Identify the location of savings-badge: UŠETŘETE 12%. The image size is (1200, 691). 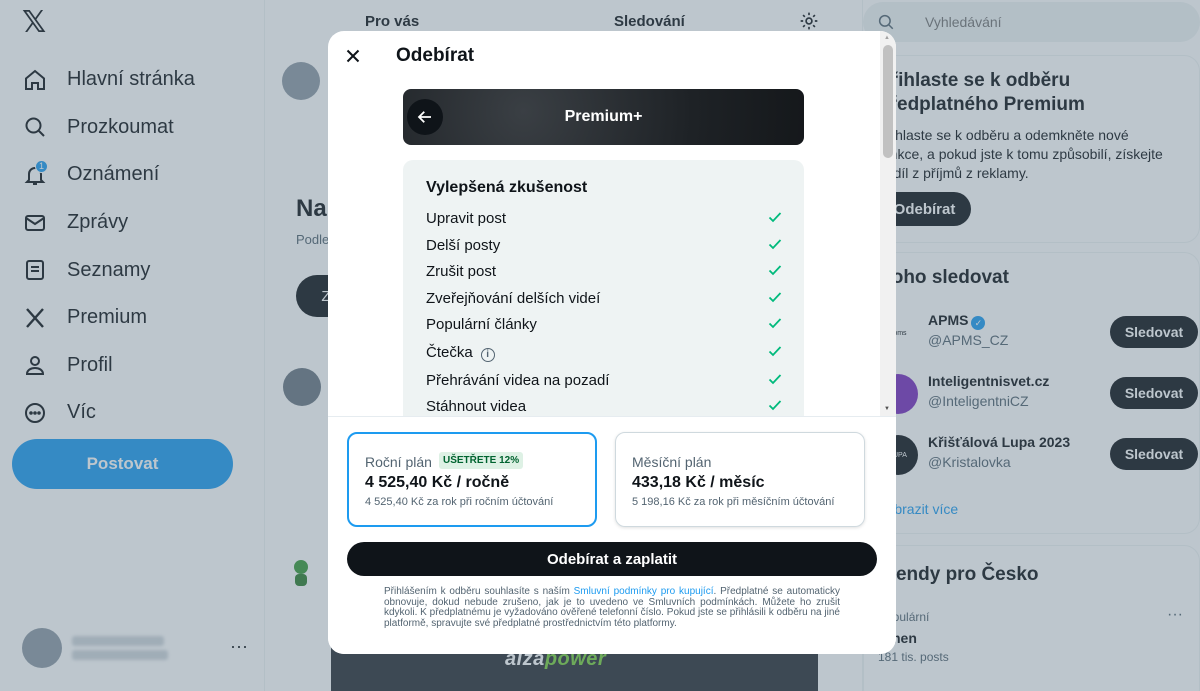
(481, 460).